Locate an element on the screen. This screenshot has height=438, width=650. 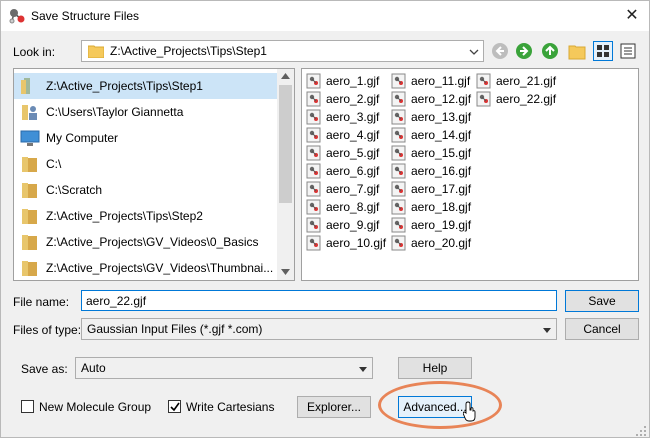
location-item: Z:\Active_Projects\GV_Videos\0_Basics is located at coordinates (151, 242).